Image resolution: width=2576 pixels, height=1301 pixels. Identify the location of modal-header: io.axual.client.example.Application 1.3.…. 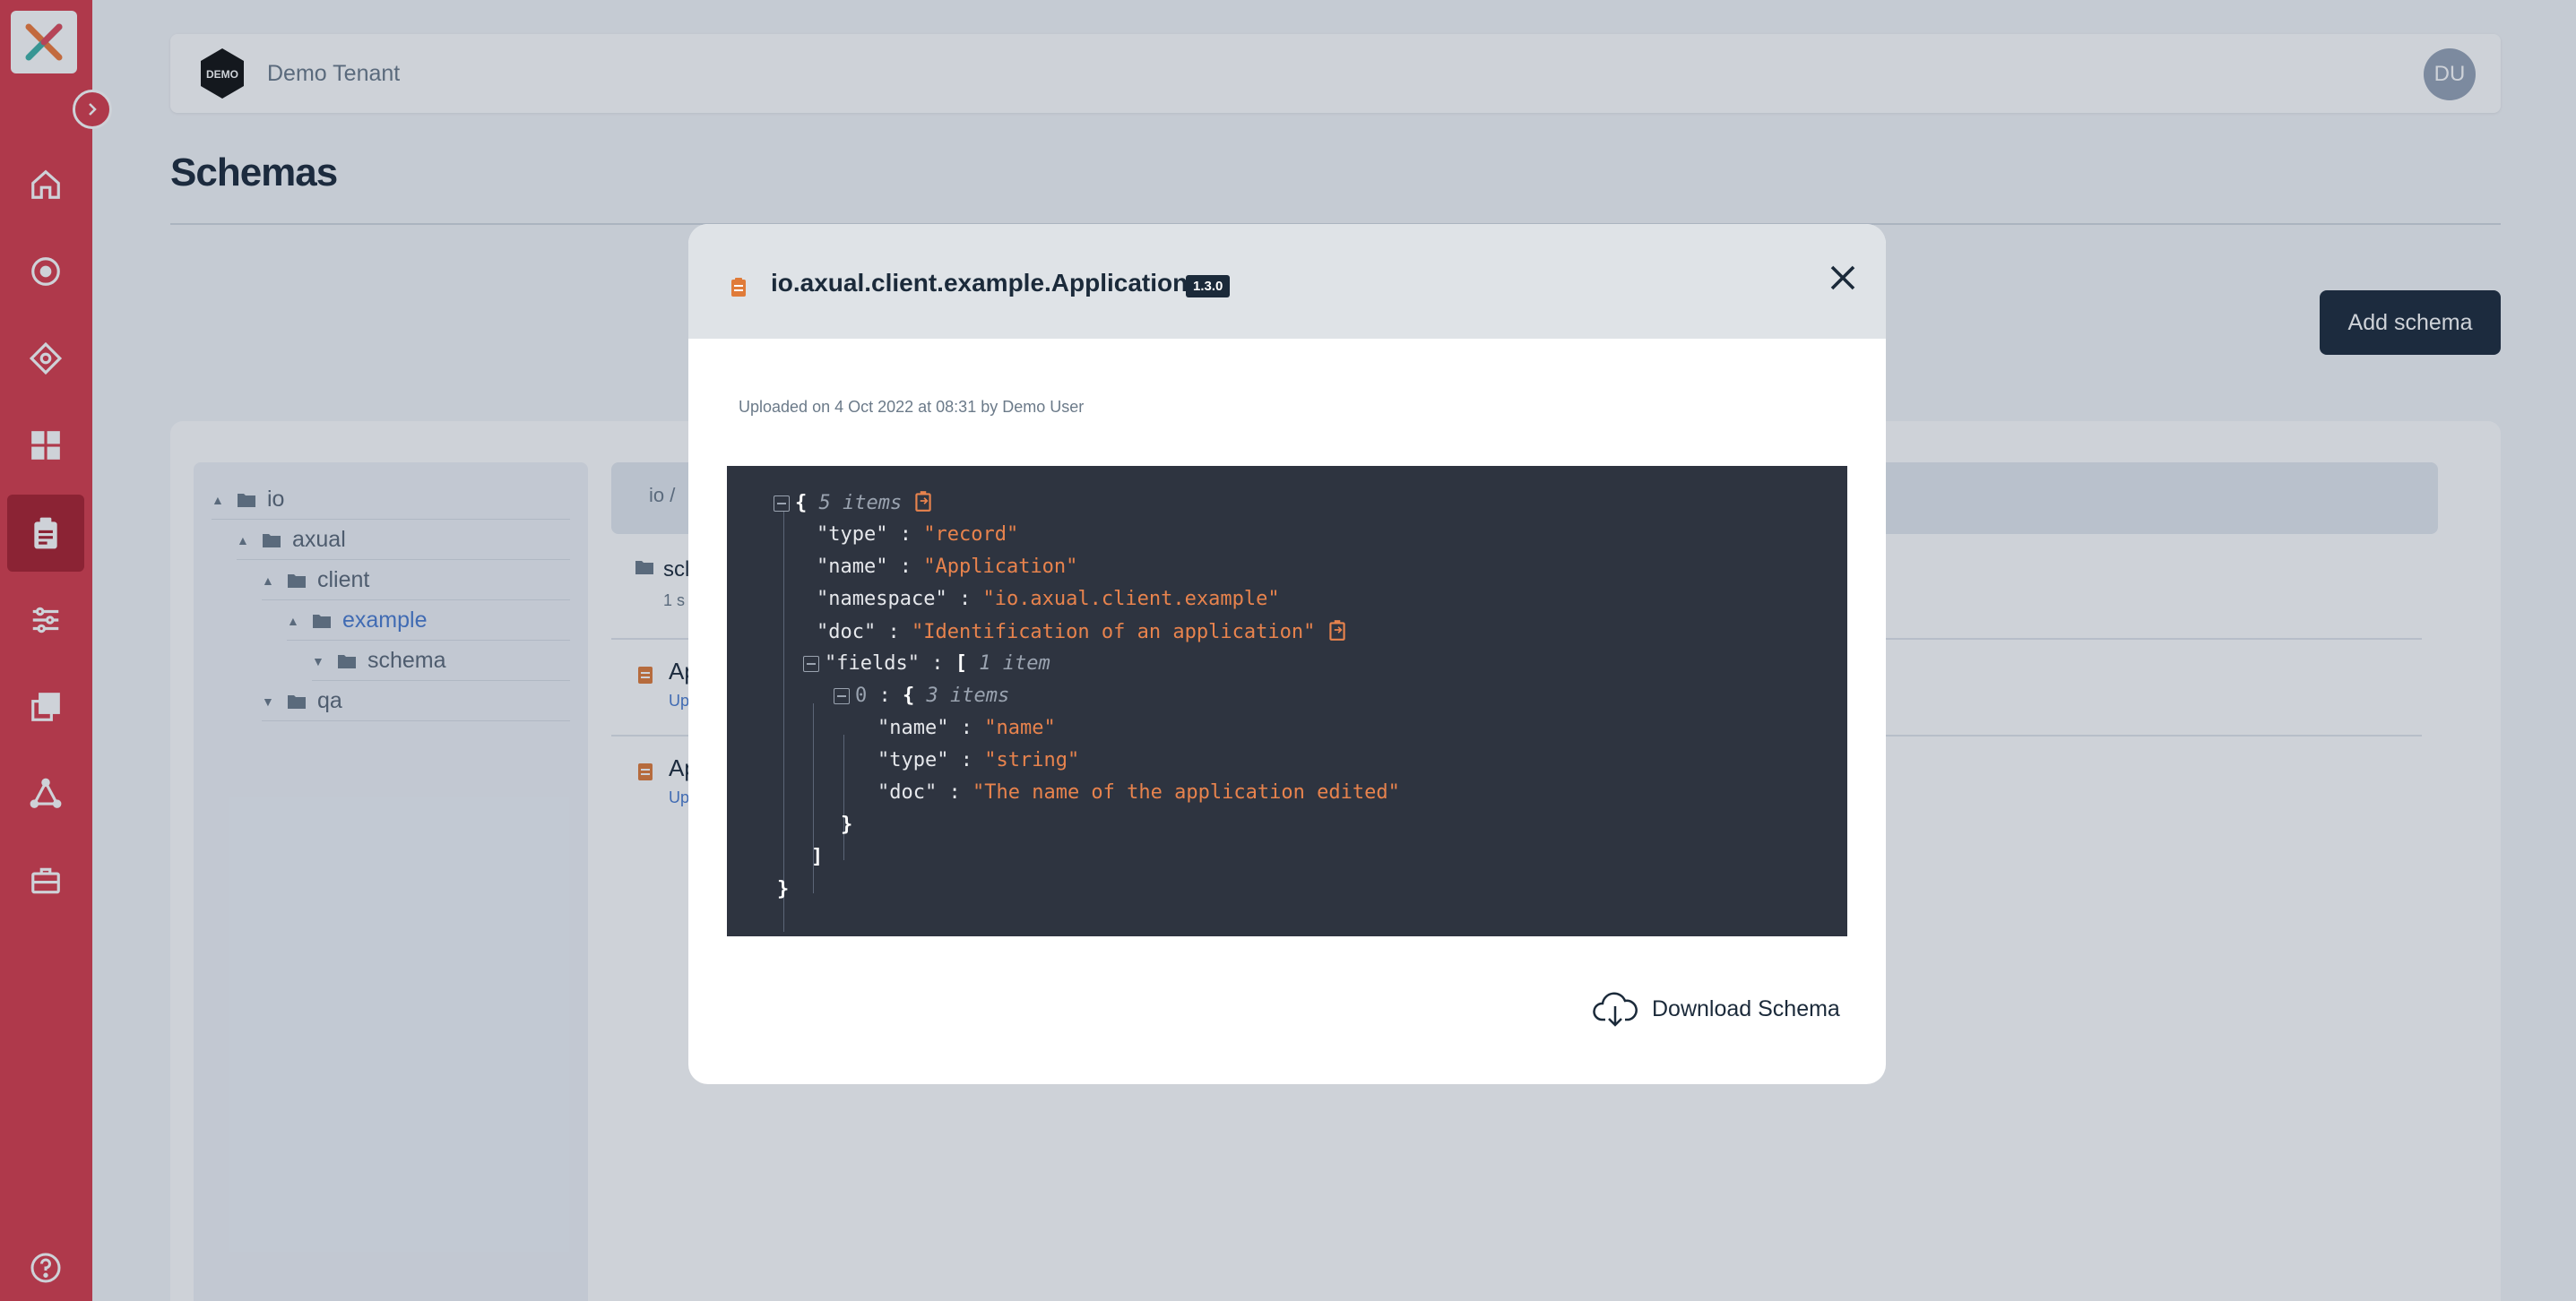
(1287, 281).